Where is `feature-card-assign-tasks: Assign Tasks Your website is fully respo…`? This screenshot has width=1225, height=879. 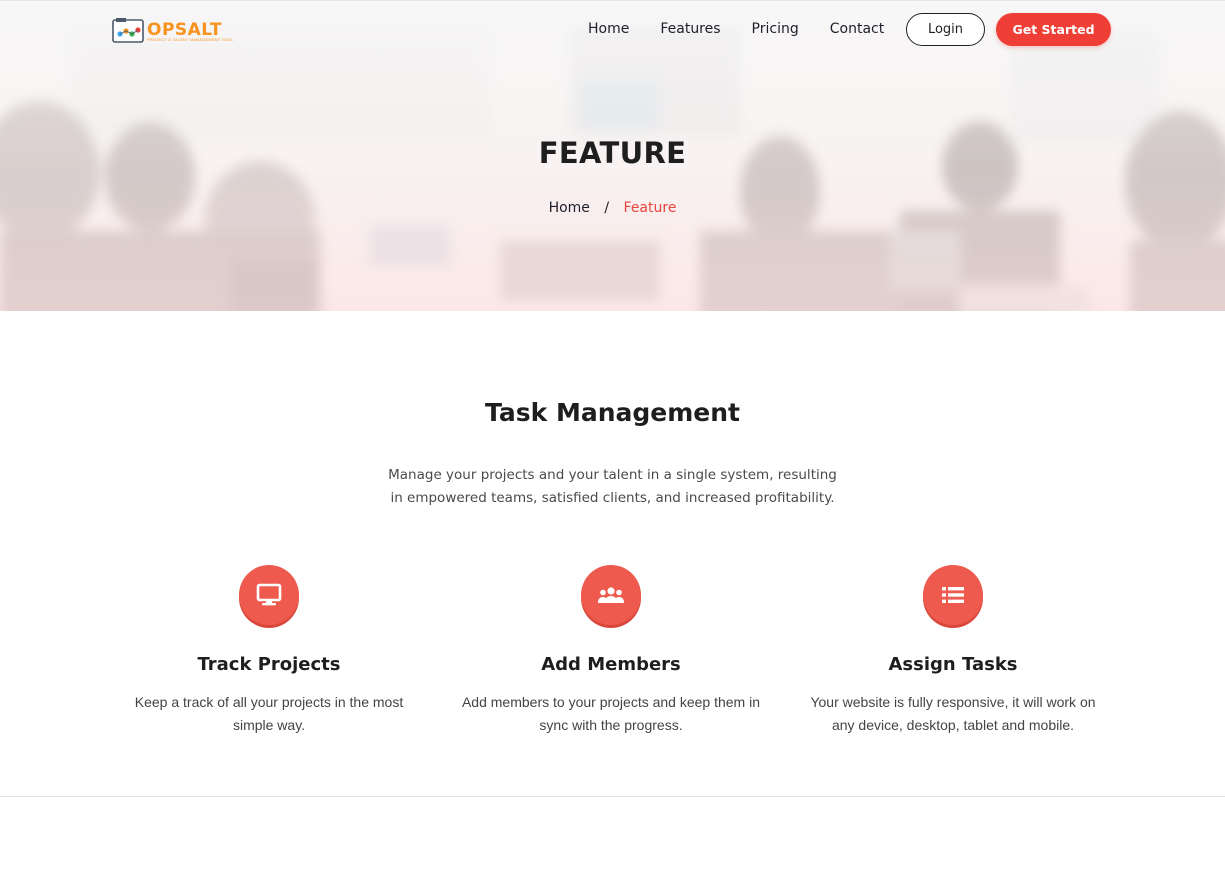
feature-card-assign-tasks: Assign Tasks Your website is fully respo… is located at coordinates (953, 651).